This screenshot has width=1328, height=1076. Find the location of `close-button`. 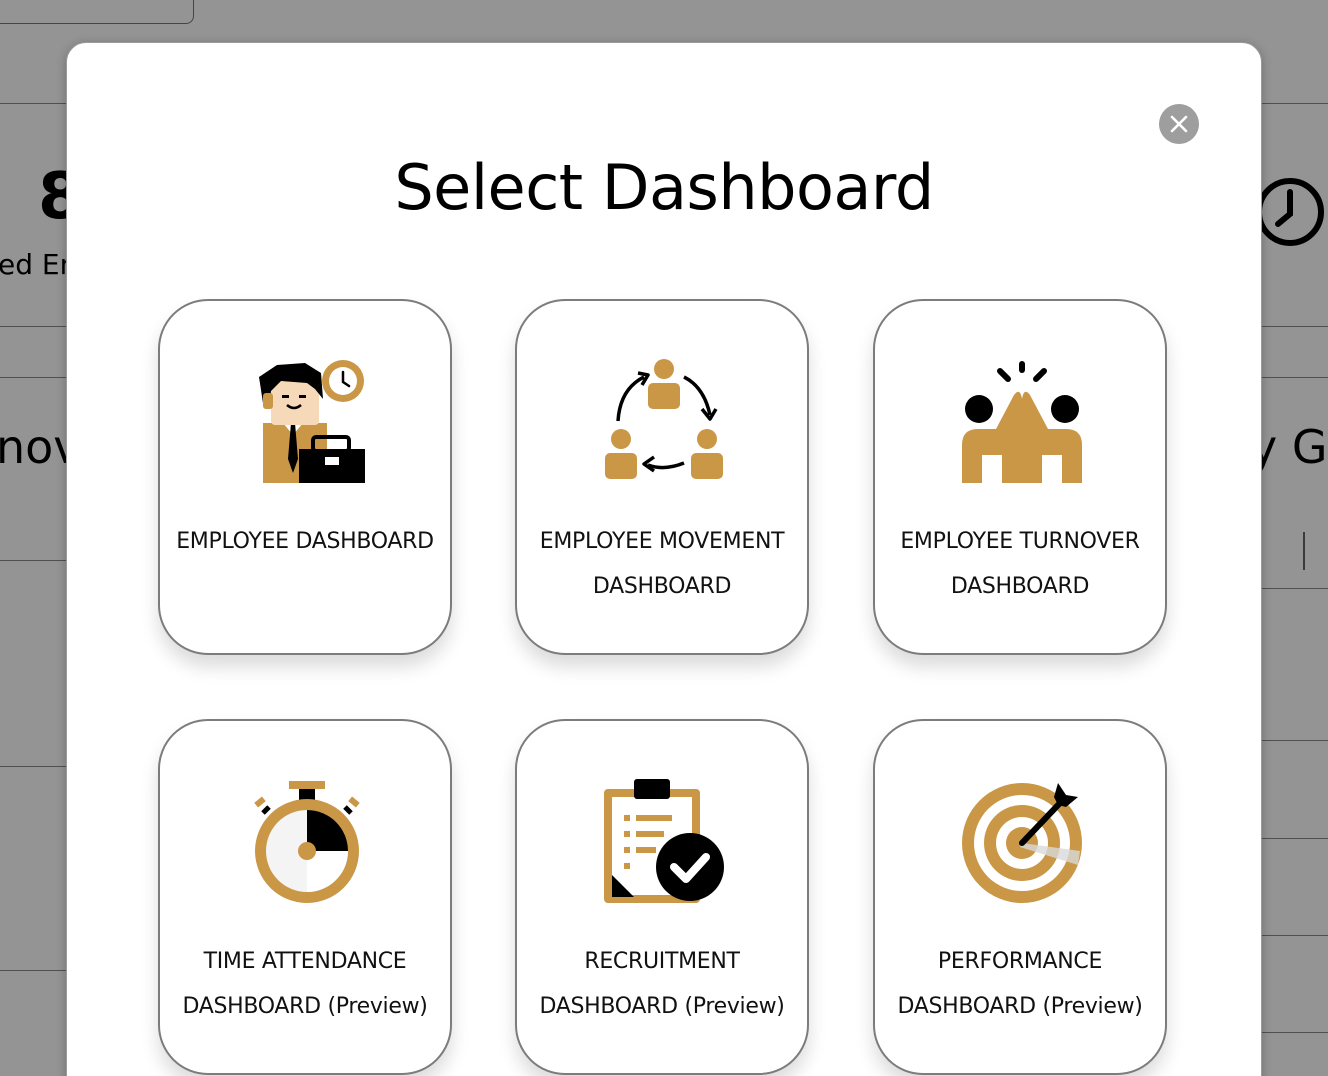

close-button is located at coordinates (1179, 124).